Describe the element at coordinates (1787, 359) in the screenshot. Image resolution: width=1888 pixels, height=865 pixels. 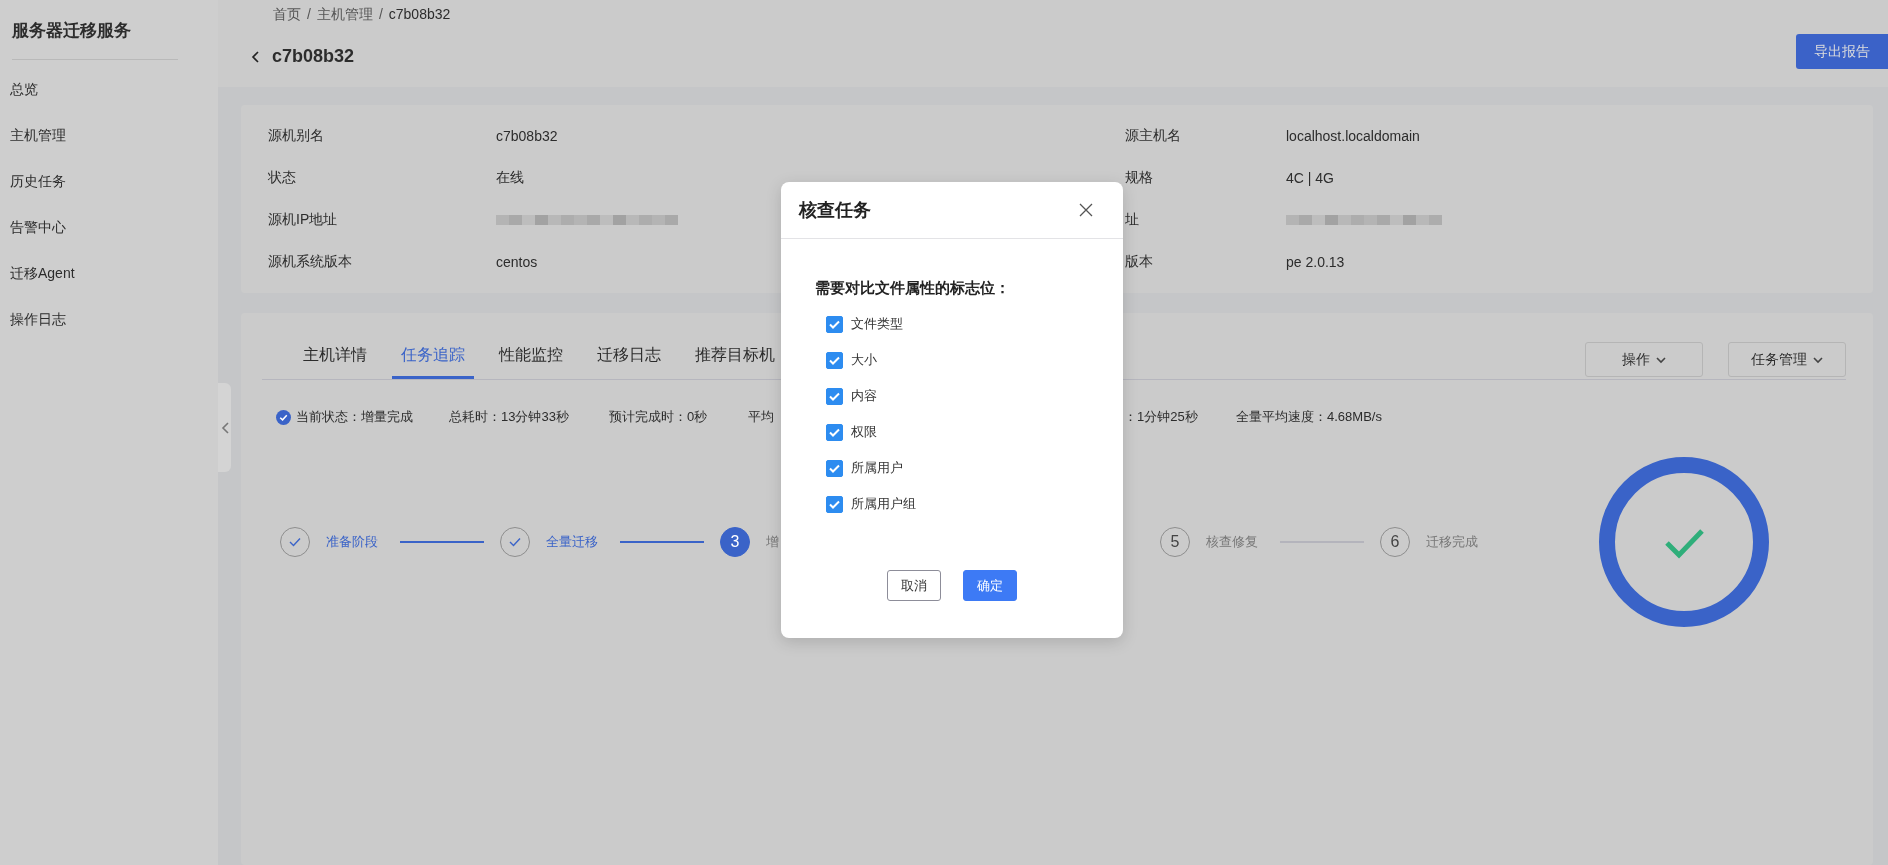
I see `dropdown-button: 任务管理` at that location.